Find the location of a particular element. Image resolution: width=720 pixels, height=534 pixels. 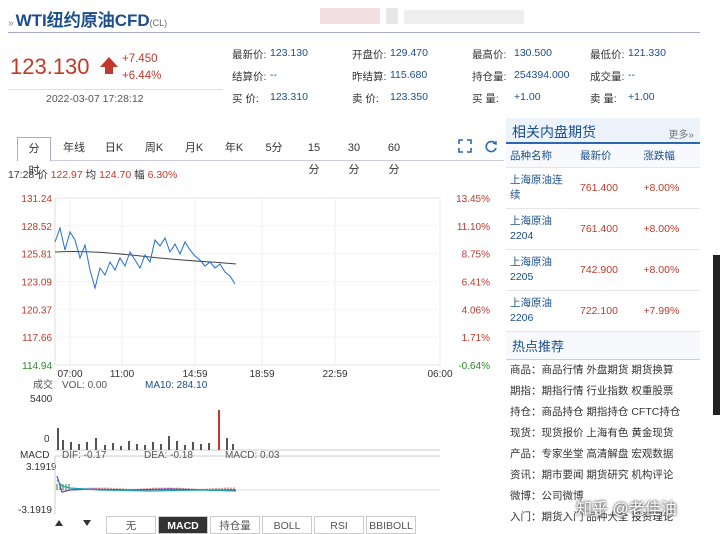

stat-label: 最高价: is located at coordinates (489, 55).